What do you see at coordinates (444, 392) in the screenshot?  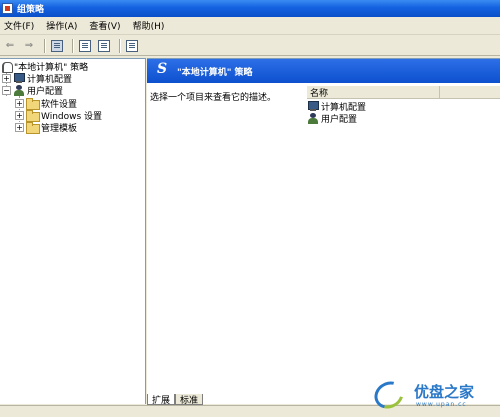 I see `watermark-brand: 优盘之家` at bounding box center [444, 392].